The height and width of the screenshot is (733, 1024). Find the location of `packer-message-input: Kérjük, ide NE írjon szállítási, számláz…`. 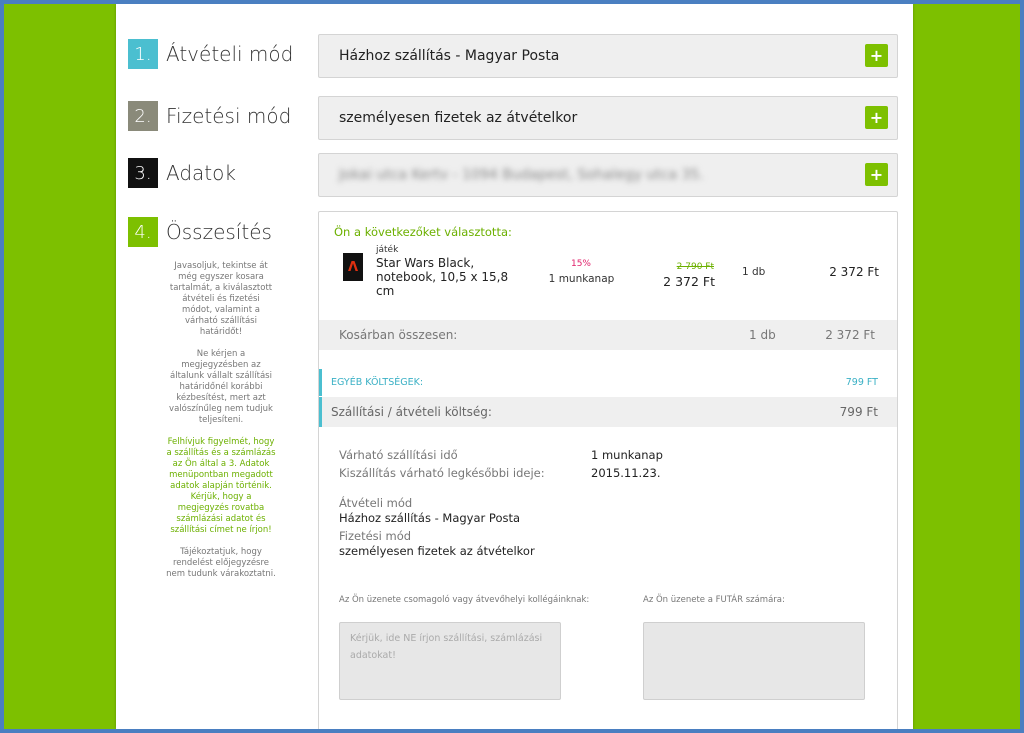

packer-message-input: Kérjük, ide NE írjon szállítási, számláz… is located at coordinates (450, 661).